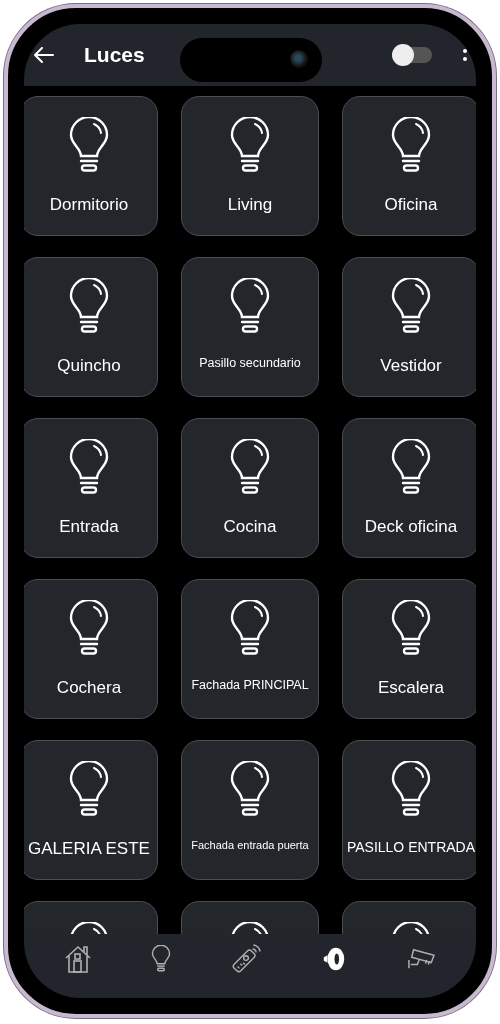 The height and width of the screenshot is (1024, 500). I want to click on house-icon, so click(77, 959).